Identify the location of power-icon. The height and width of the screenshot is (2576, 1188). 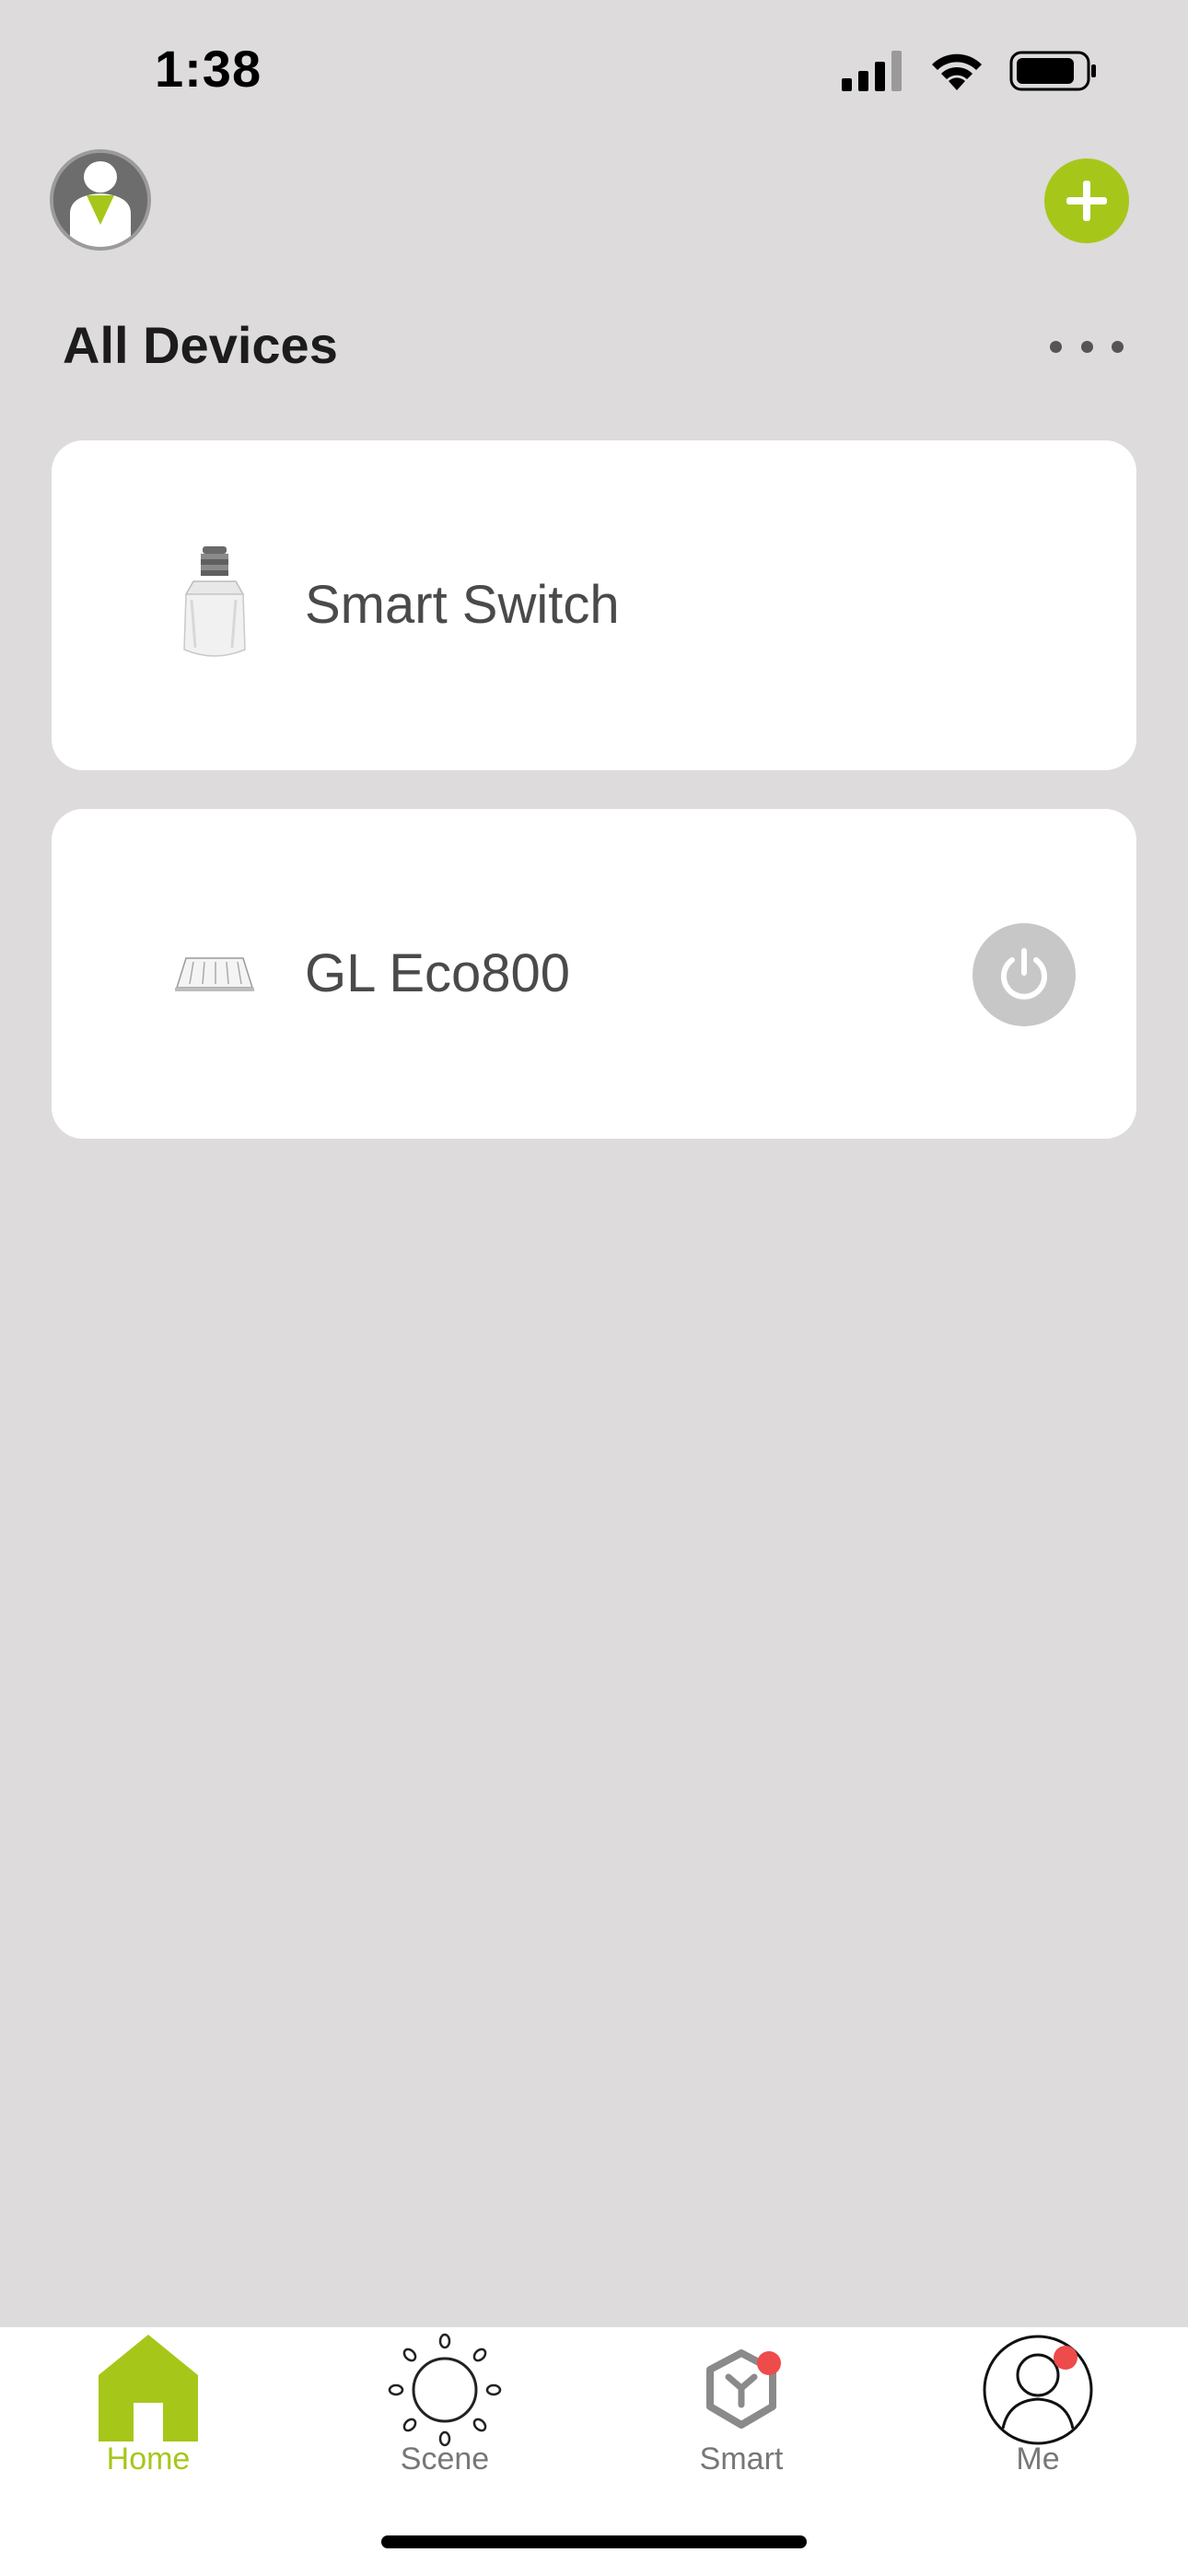
(1024, 974).